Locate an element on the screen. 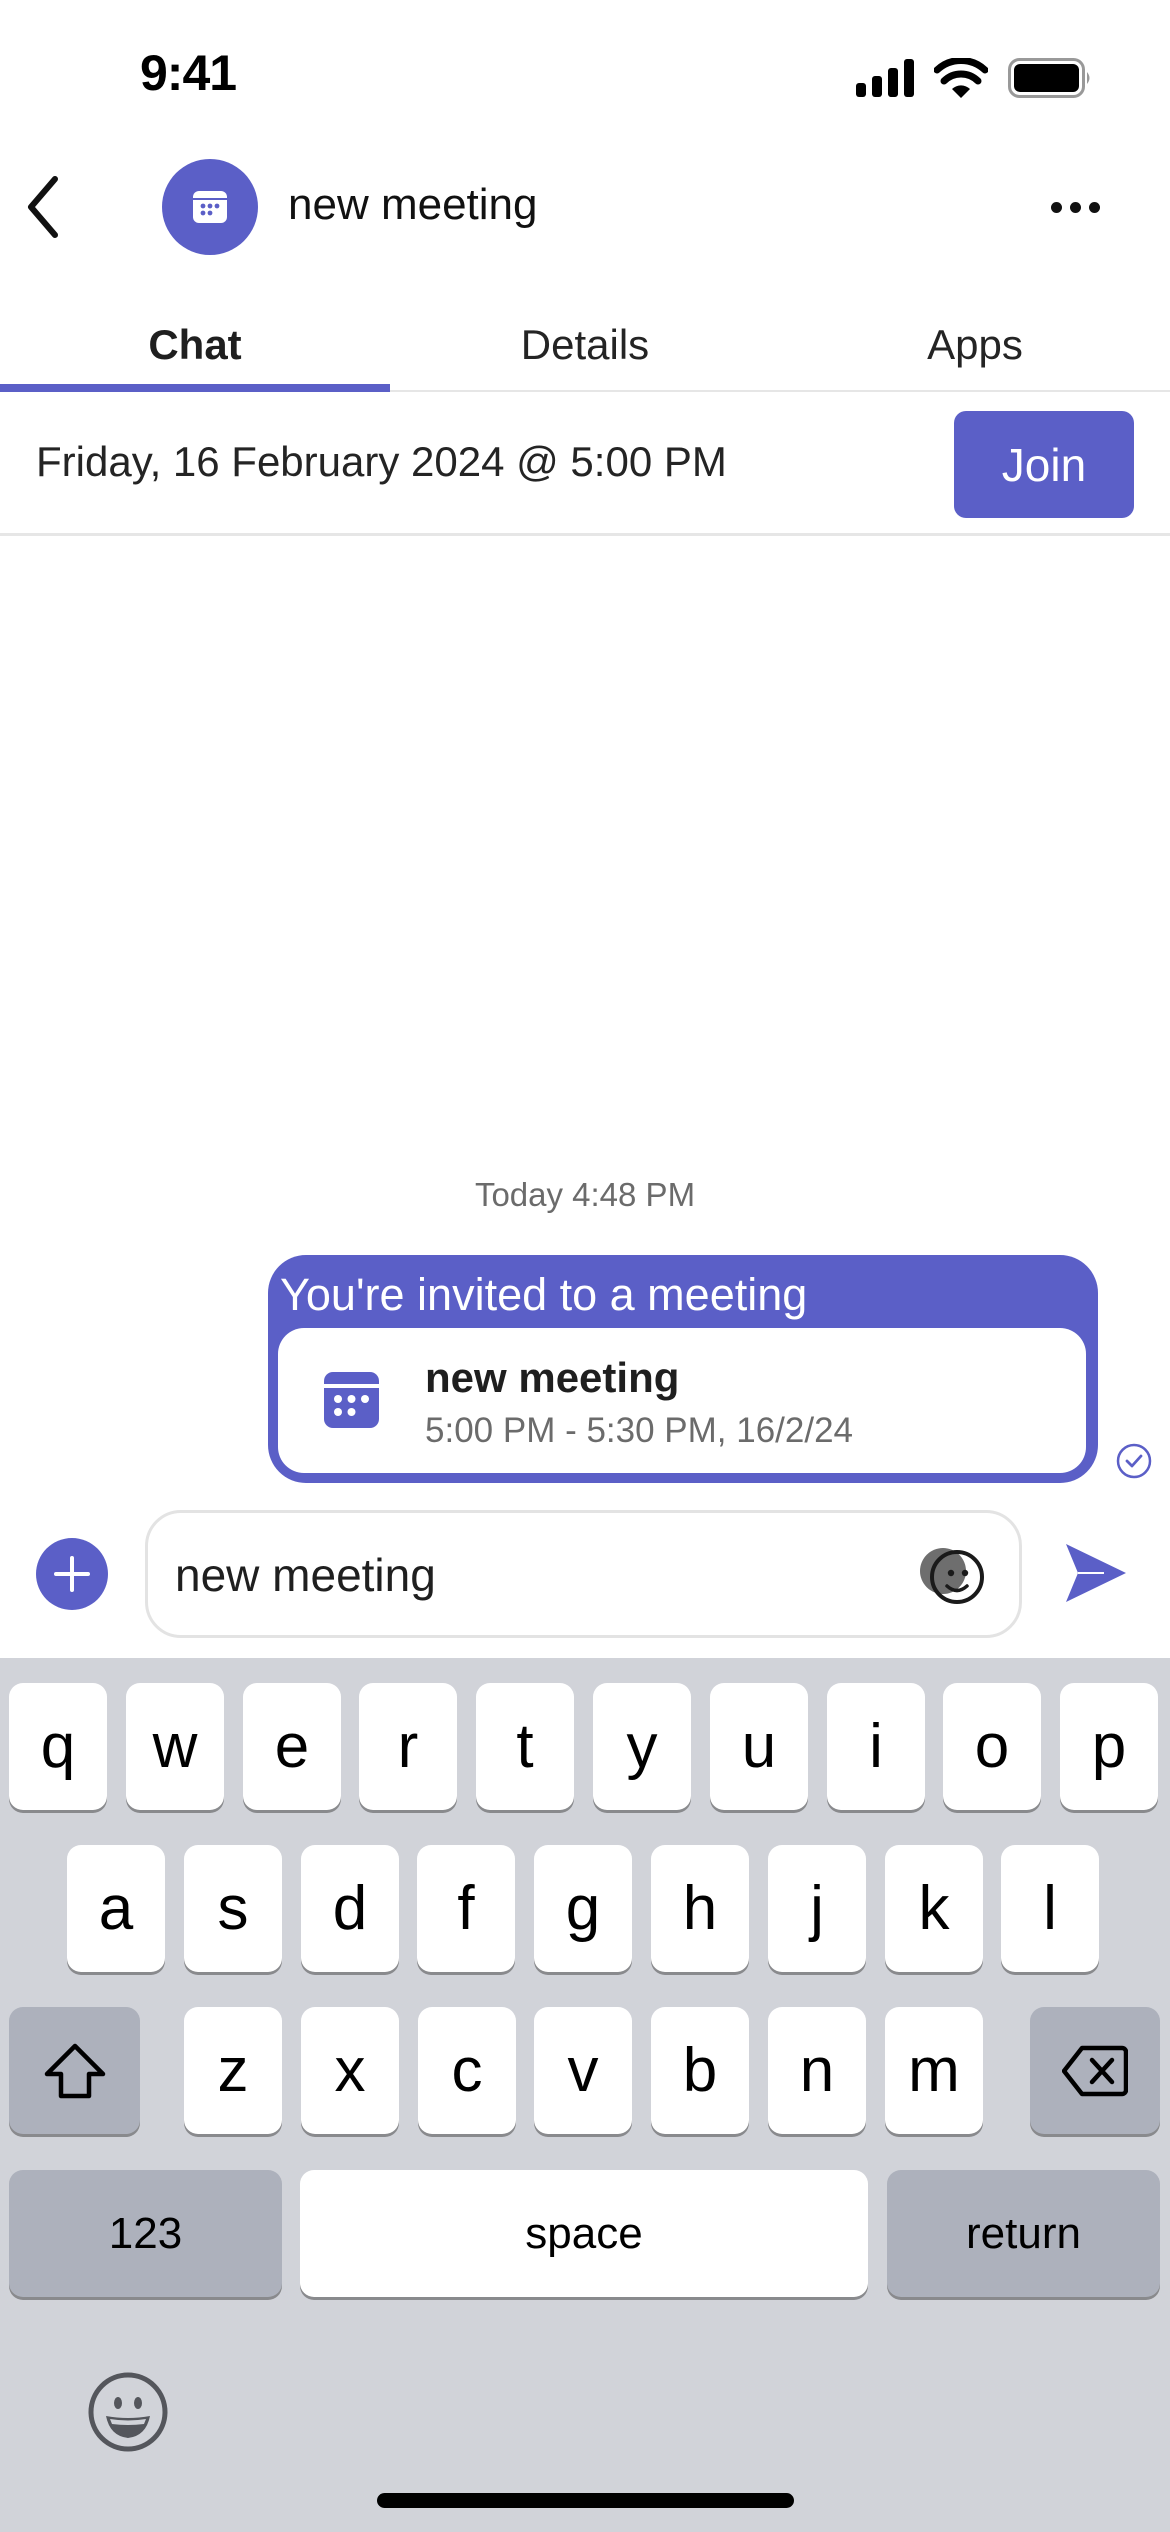 The image size is (1170, 2532). key-b: b is located at coordinates (700, 2070).